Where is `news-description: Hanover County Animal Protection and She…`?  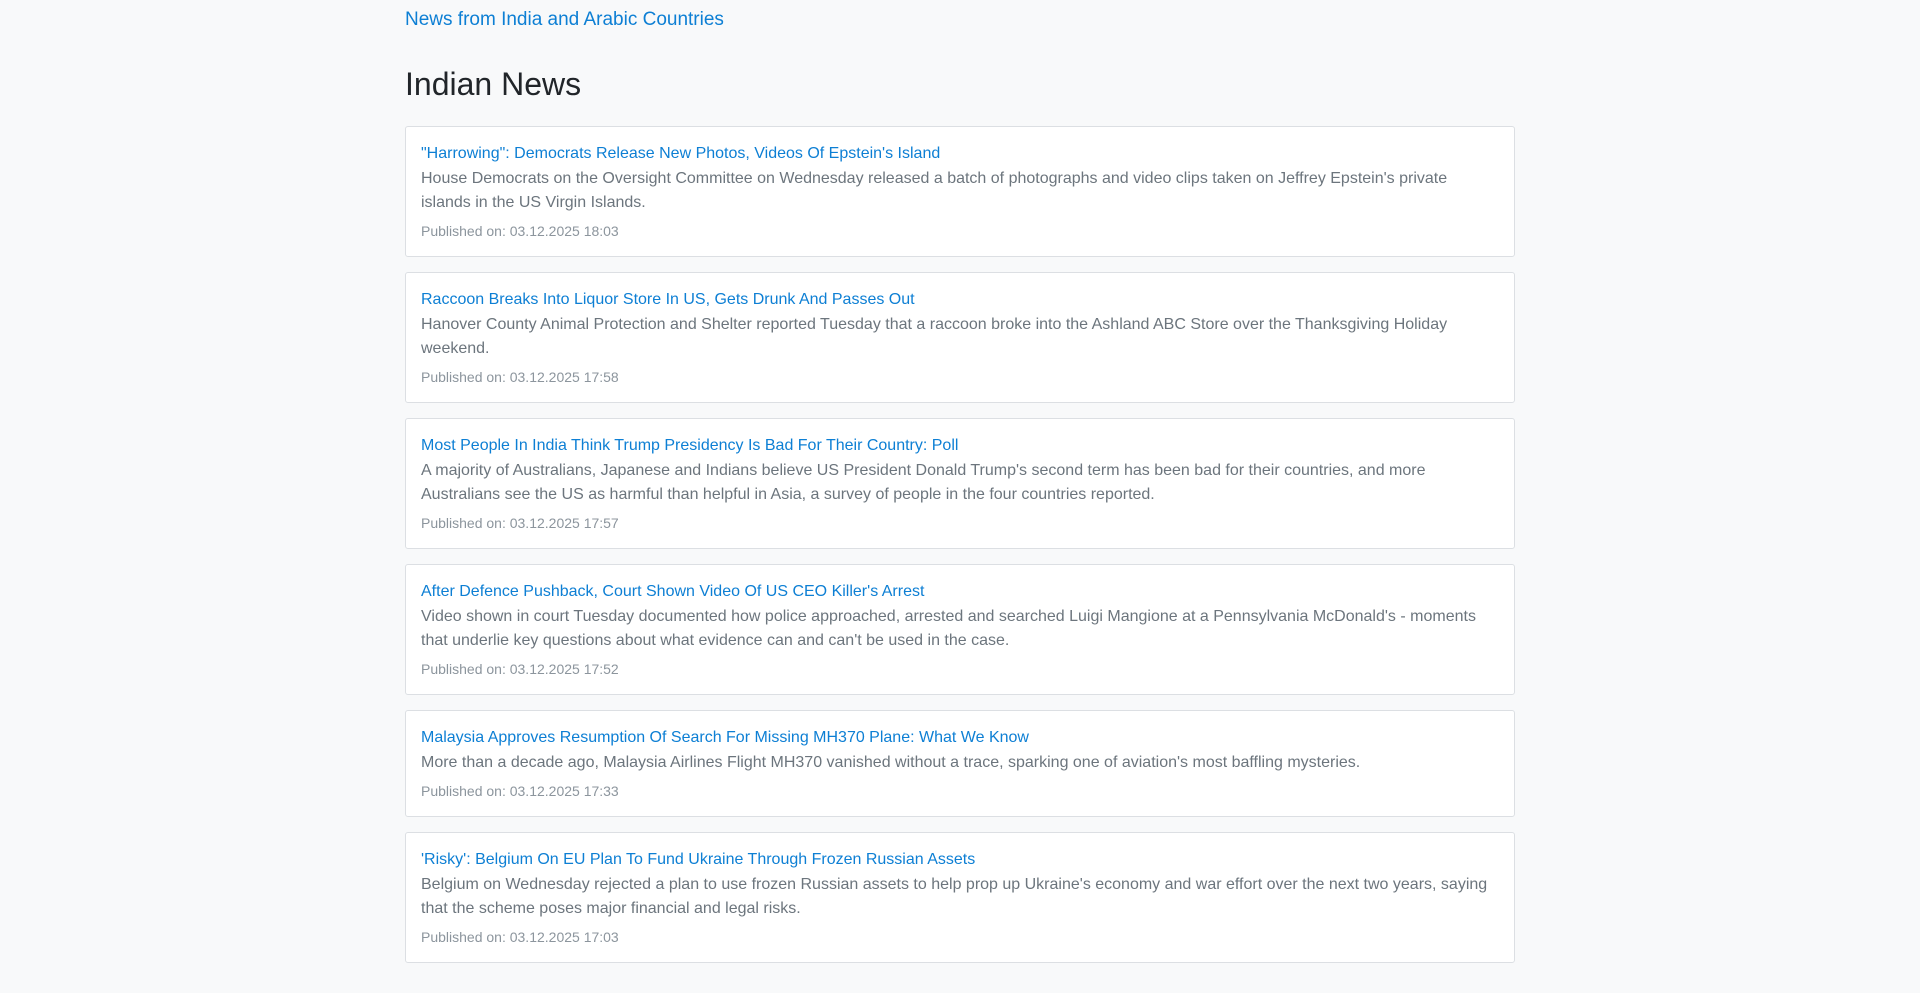
news-description: Hanover County Animal Protection and She… is located at coordinates (934, 336).